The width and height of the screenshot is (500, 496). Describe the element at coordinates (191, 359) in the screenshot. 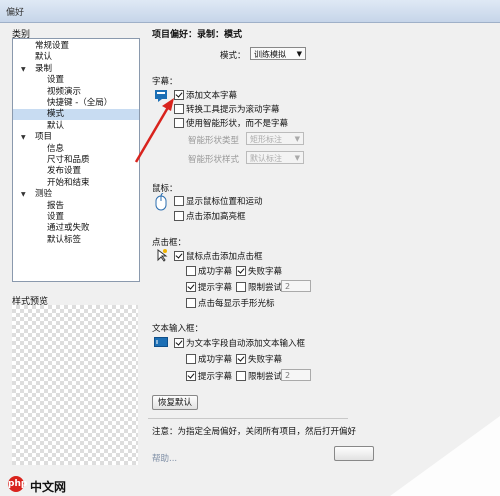

I see `text-success-checkbox` at that location.